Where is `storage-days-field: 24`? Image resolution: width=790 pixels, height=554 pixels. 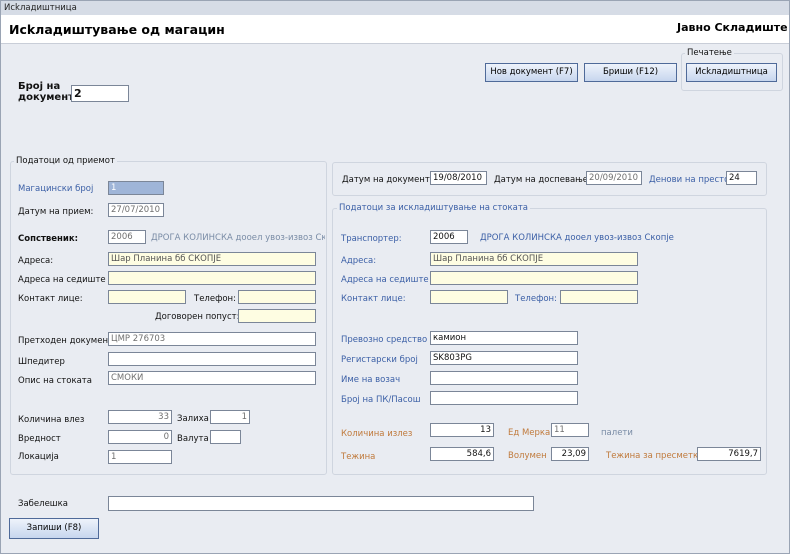
storage-days-field: 24 is located at coordinates (741, 178).